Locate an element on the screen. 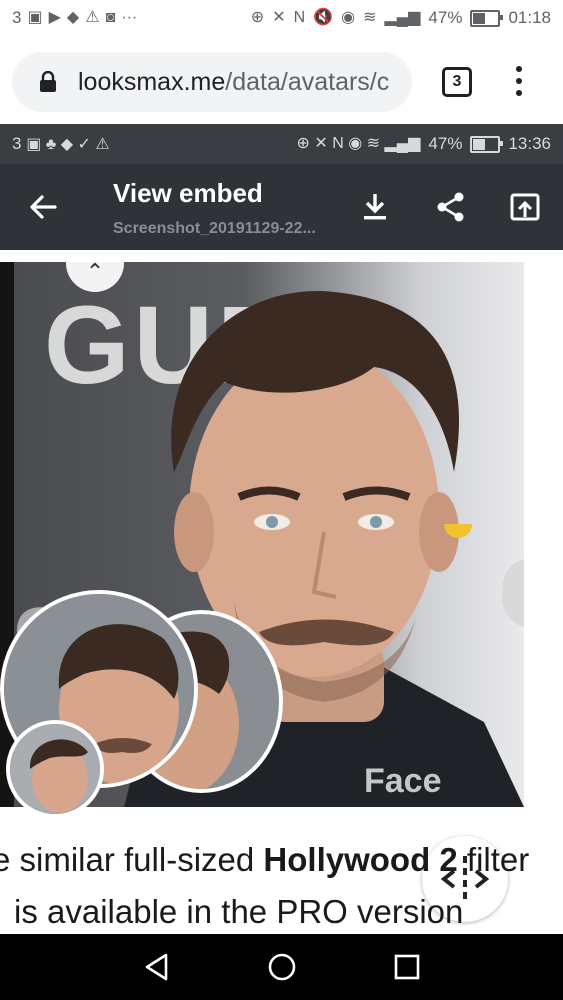  status-right: ⊕ ✕ N 🔇 ◉ ≋ ▂▄▆ 47% 01:18 is located at coordinates (401, 18).